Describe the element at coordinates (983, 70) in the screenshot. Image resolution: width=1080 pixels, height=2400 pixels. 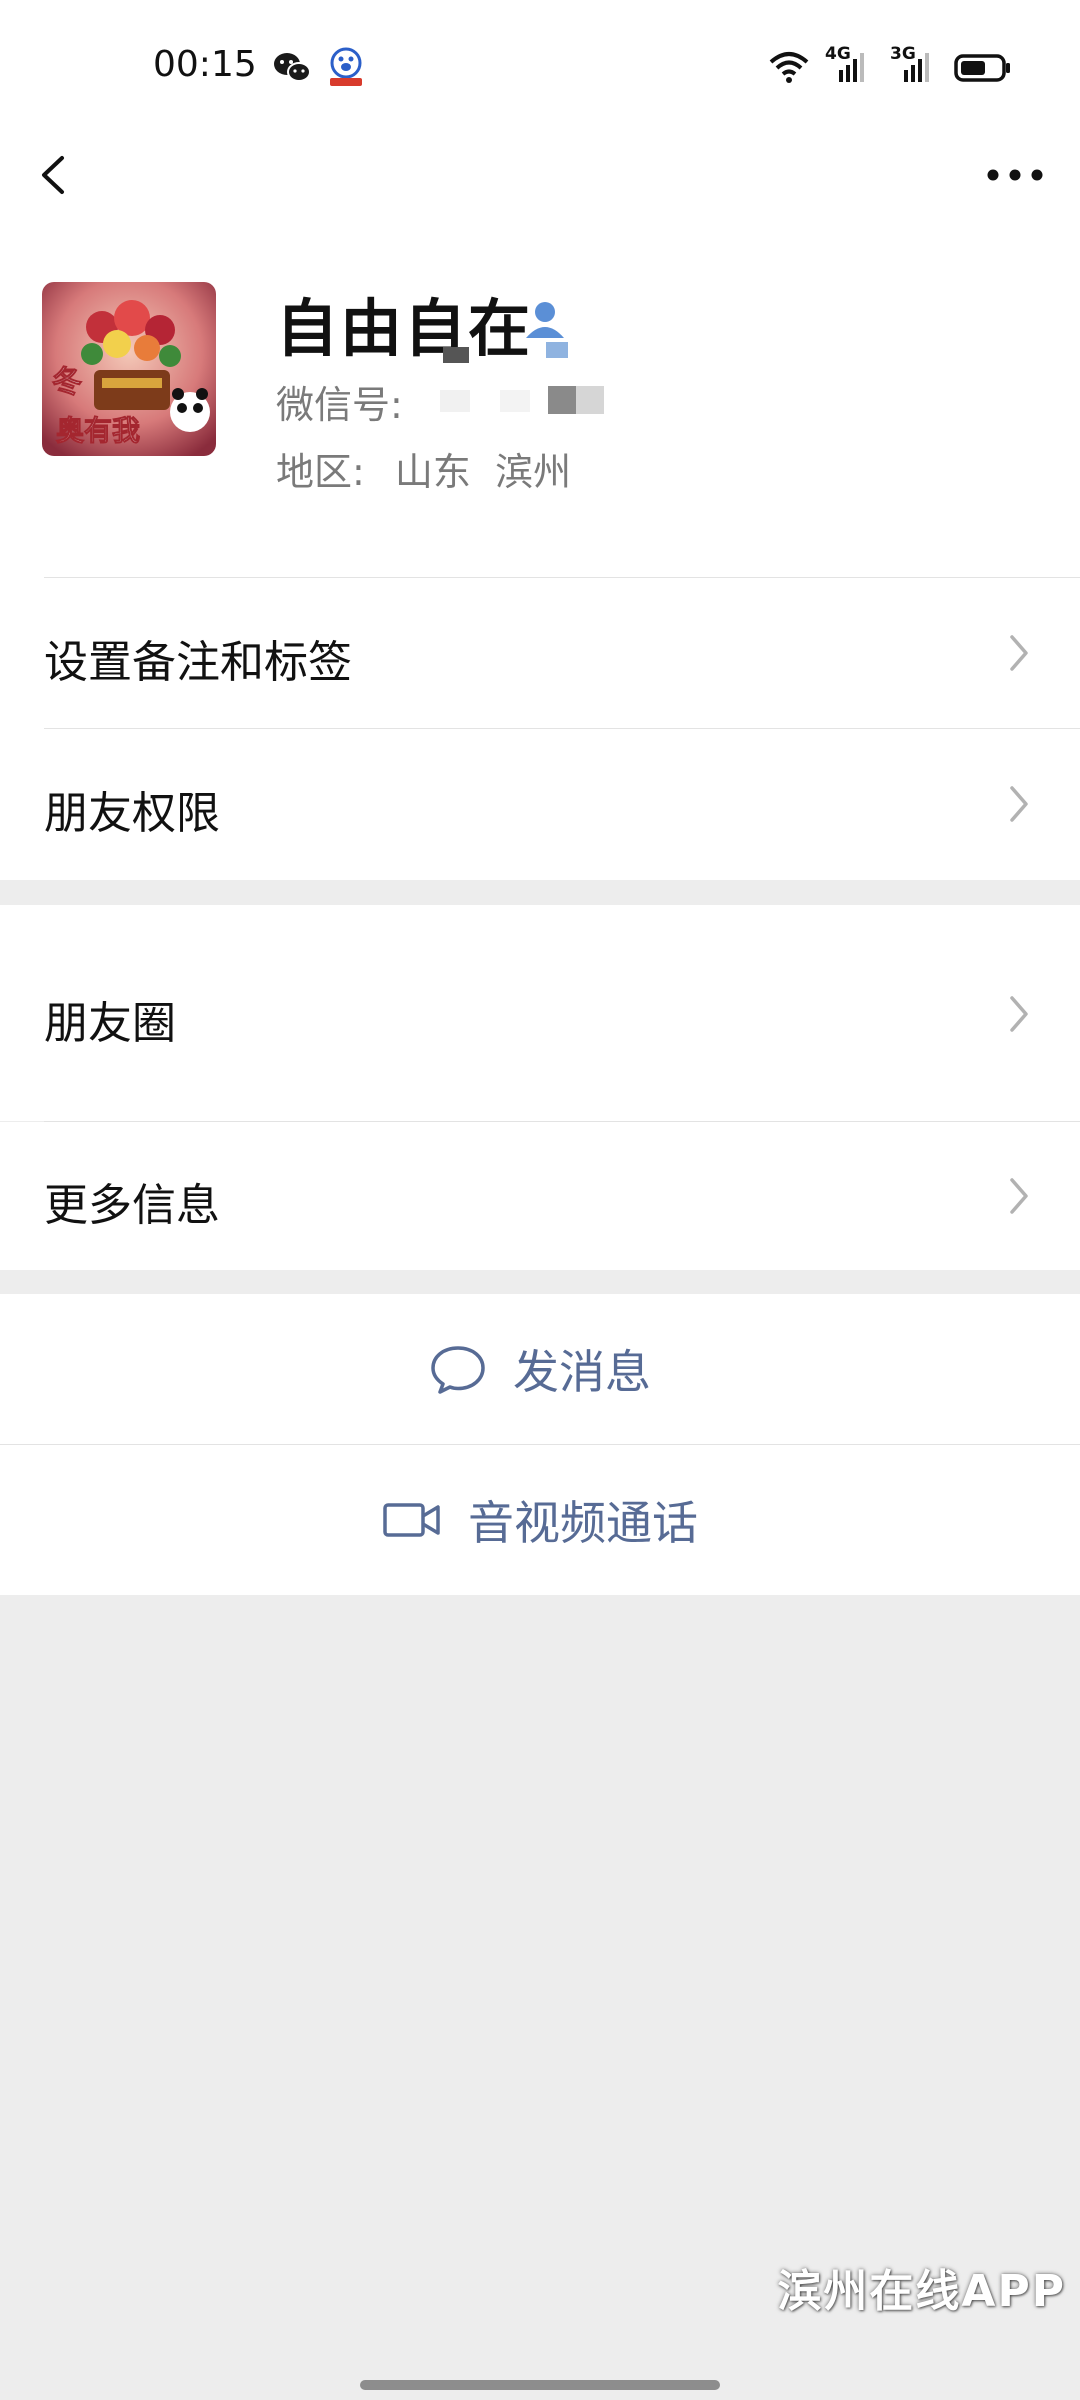
I see `battery-icon` at that location.